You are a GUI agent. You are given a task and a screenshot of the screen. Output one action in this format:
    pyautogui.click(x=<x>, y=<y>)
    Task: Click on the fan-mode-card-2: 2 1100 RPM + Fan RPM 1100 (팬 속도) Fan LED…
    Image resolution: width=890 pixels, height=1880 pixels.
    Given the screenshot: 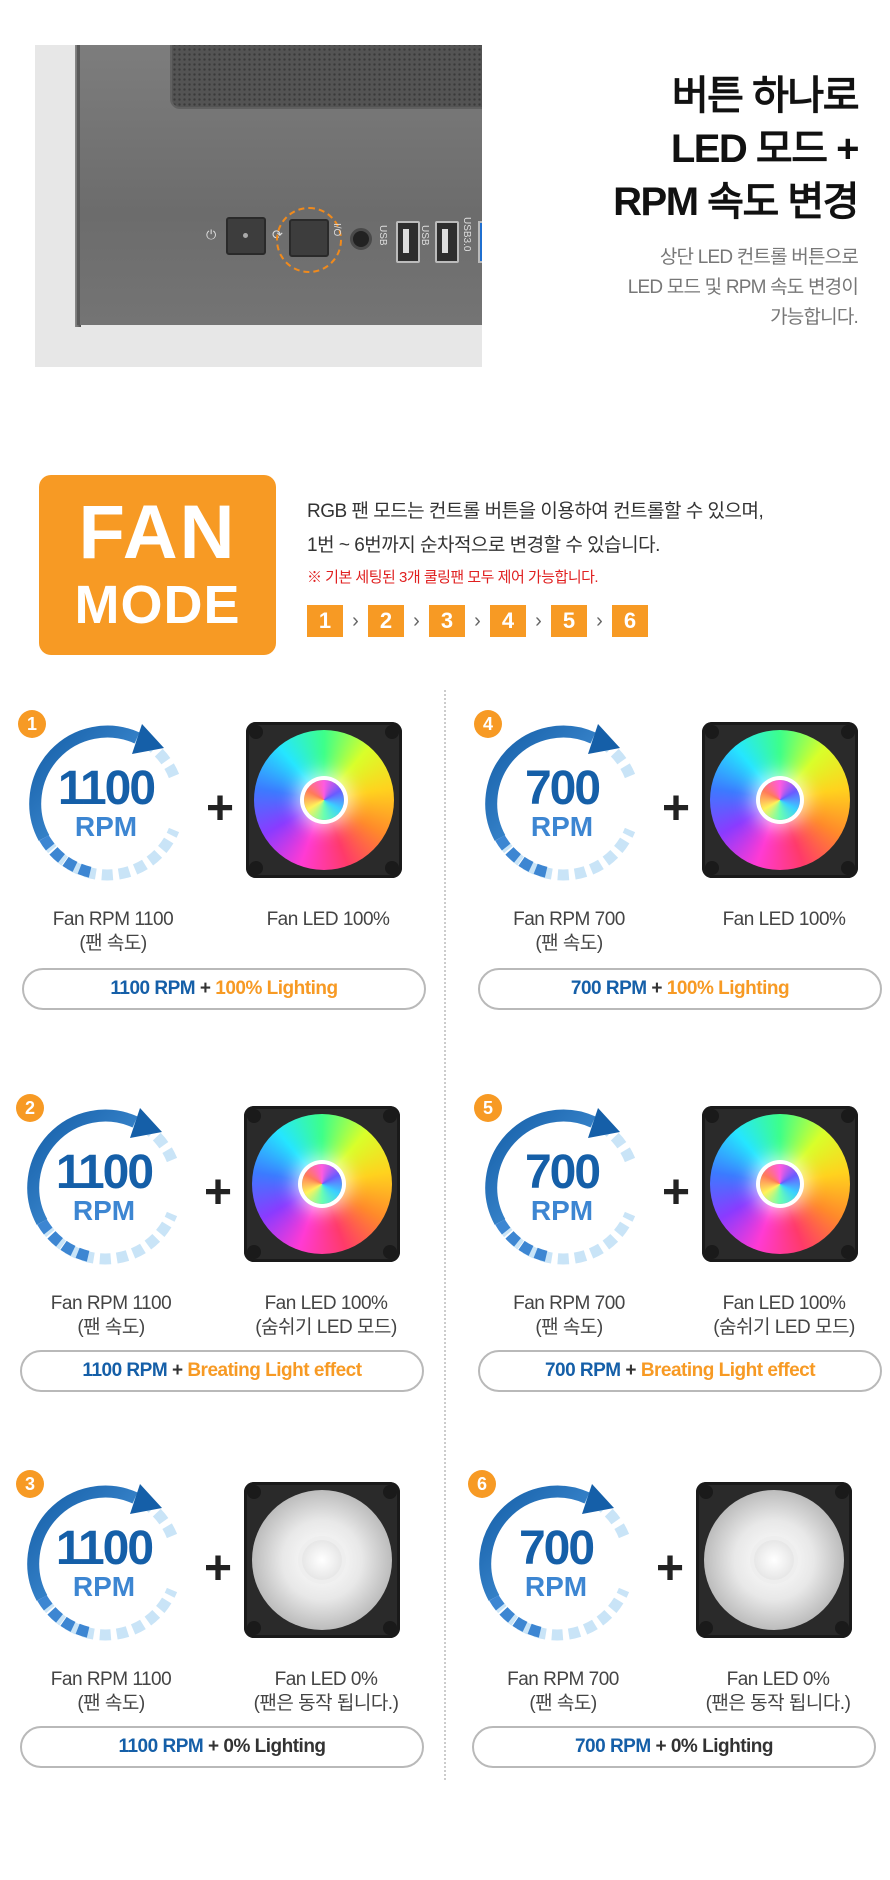 What is the action you would take?
    pyautogui.click(x=231, y=1259)
    